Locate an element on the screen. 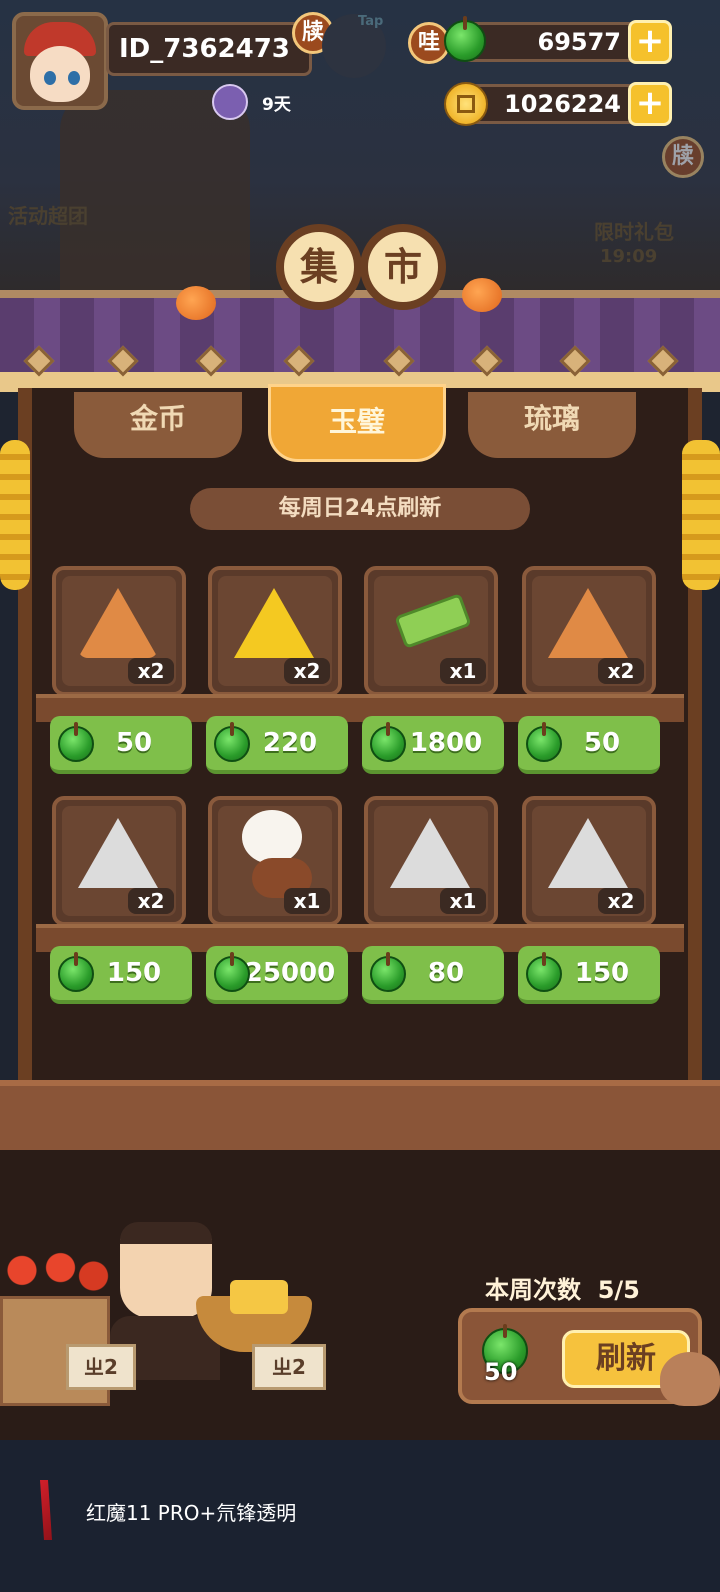 The height and width of the screenshot is (1592, 720). price-value: 1800 is located at coordinates (446, 743).